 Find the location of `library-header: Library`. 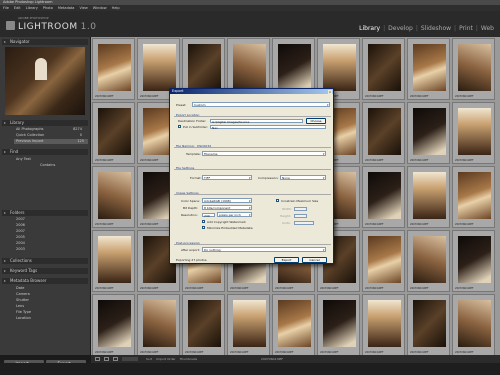

library-header: Library is located at coordinates (45, 123).